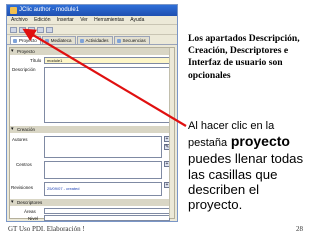 The height and width of the screenshot is (240, 320). I want to click on subjects-input, so click(107, 211).